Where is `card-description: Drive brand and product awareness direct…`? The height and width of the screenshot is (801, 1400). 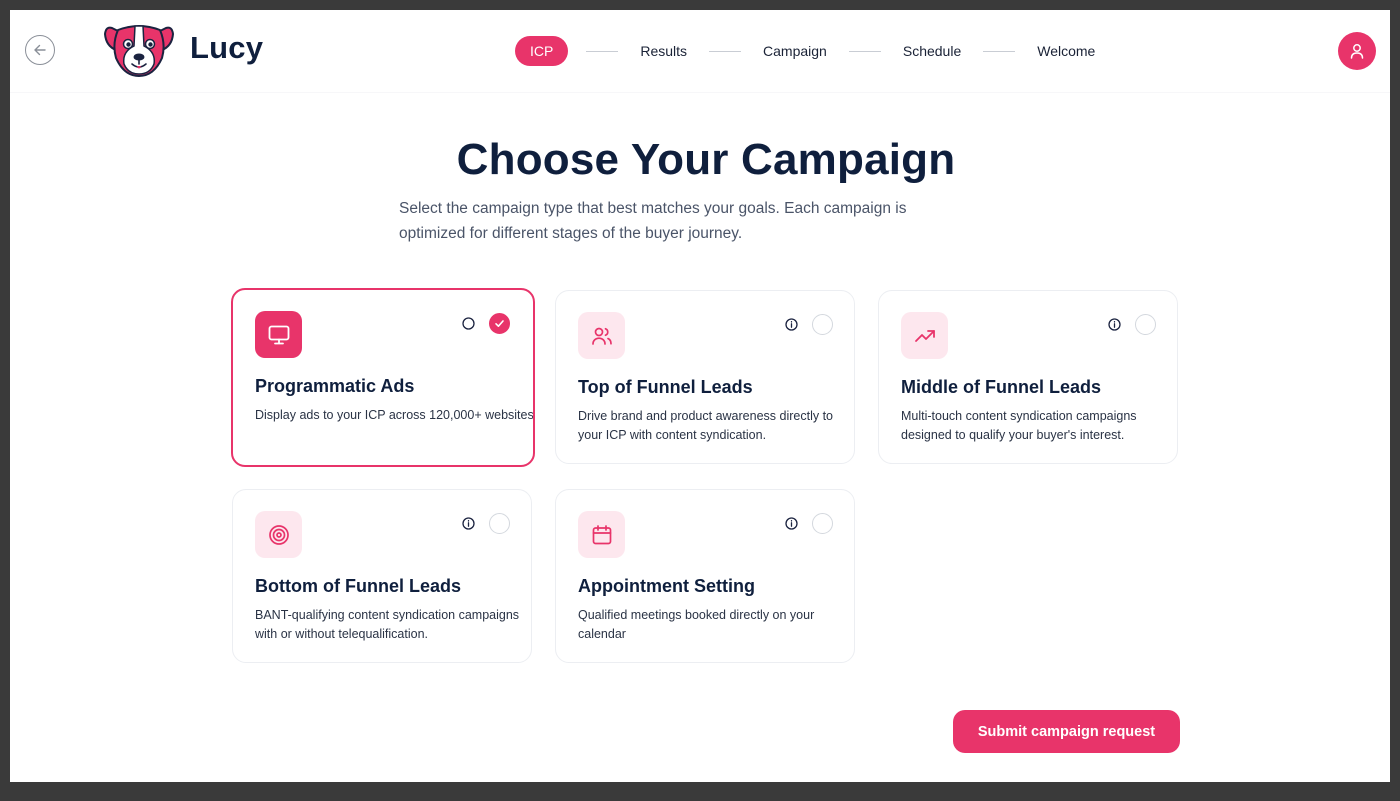
card-description: Drive brand and product awareness direct… is located at coordinates (705, 425).